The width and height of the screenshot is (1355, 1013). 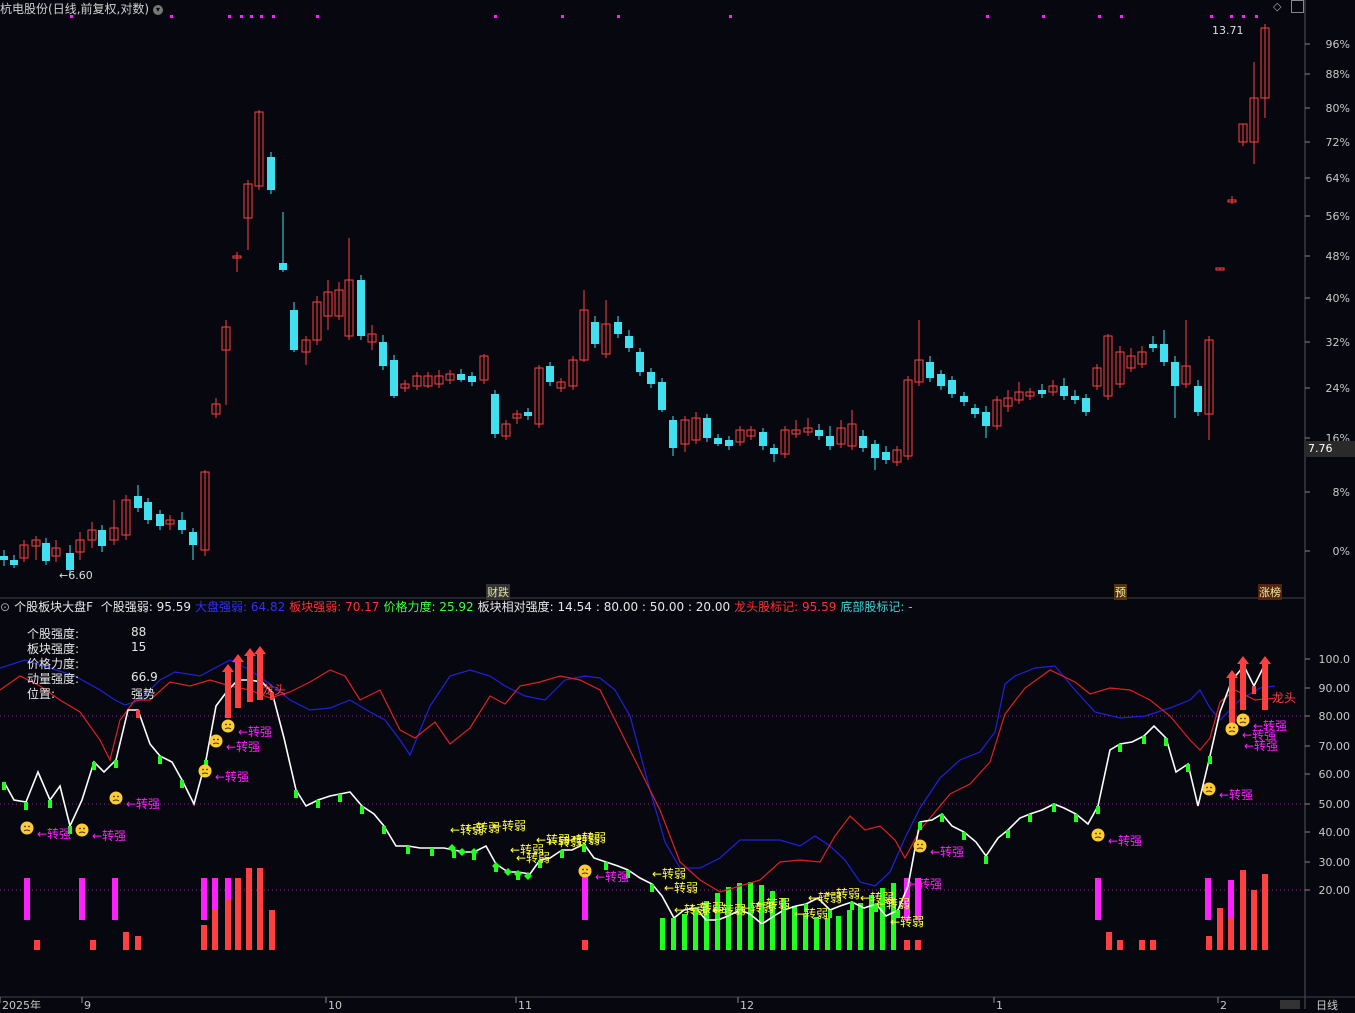 I want to click on bar-magenta, so click(x=1208, y=899).